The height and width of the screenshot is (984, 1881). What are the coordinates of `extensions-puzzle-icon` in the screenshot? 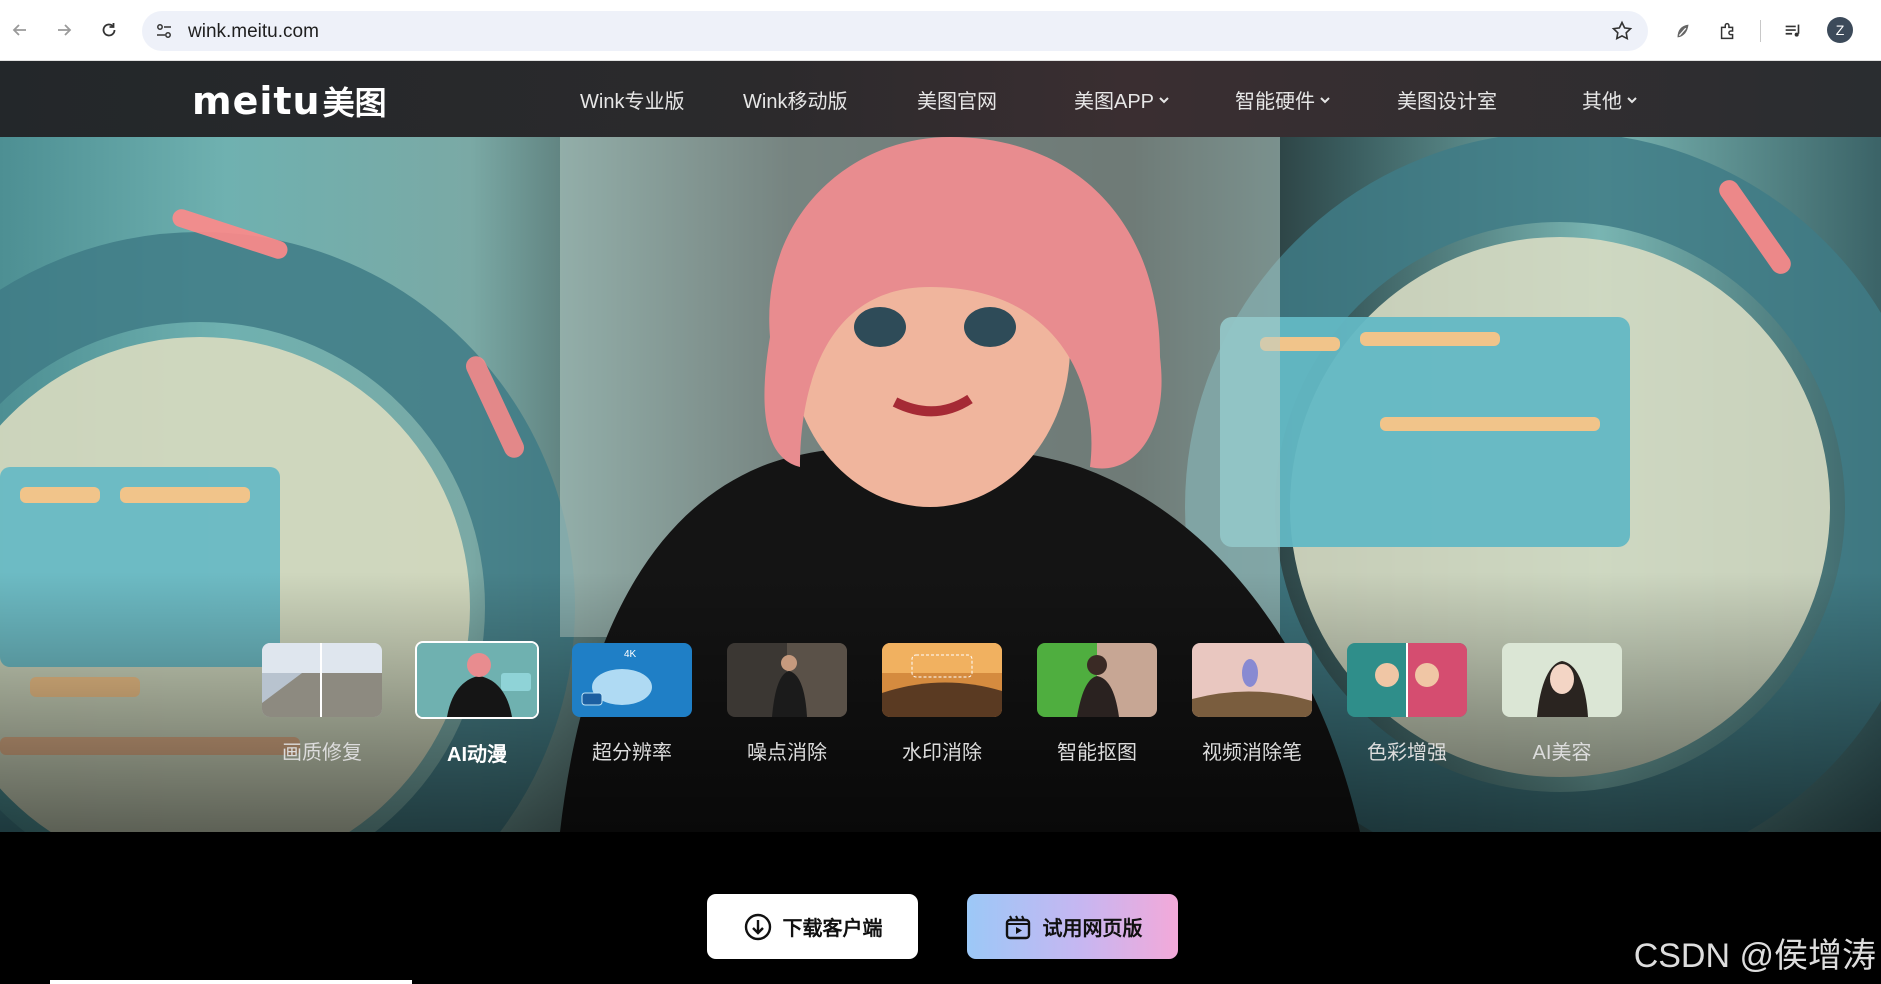 It's located at (1728, 31).